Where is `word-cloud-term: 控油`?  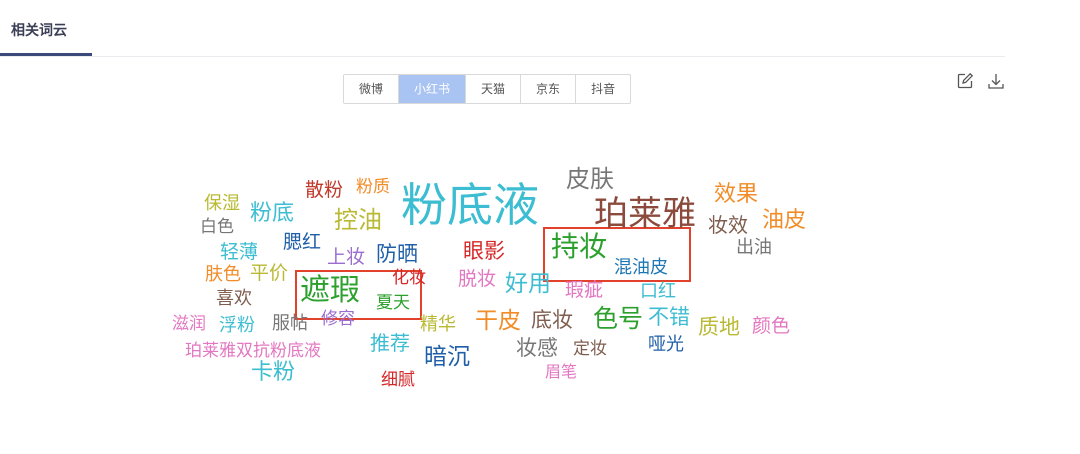 word-cloud-term: 控油 is located at coordinates (358, 220).